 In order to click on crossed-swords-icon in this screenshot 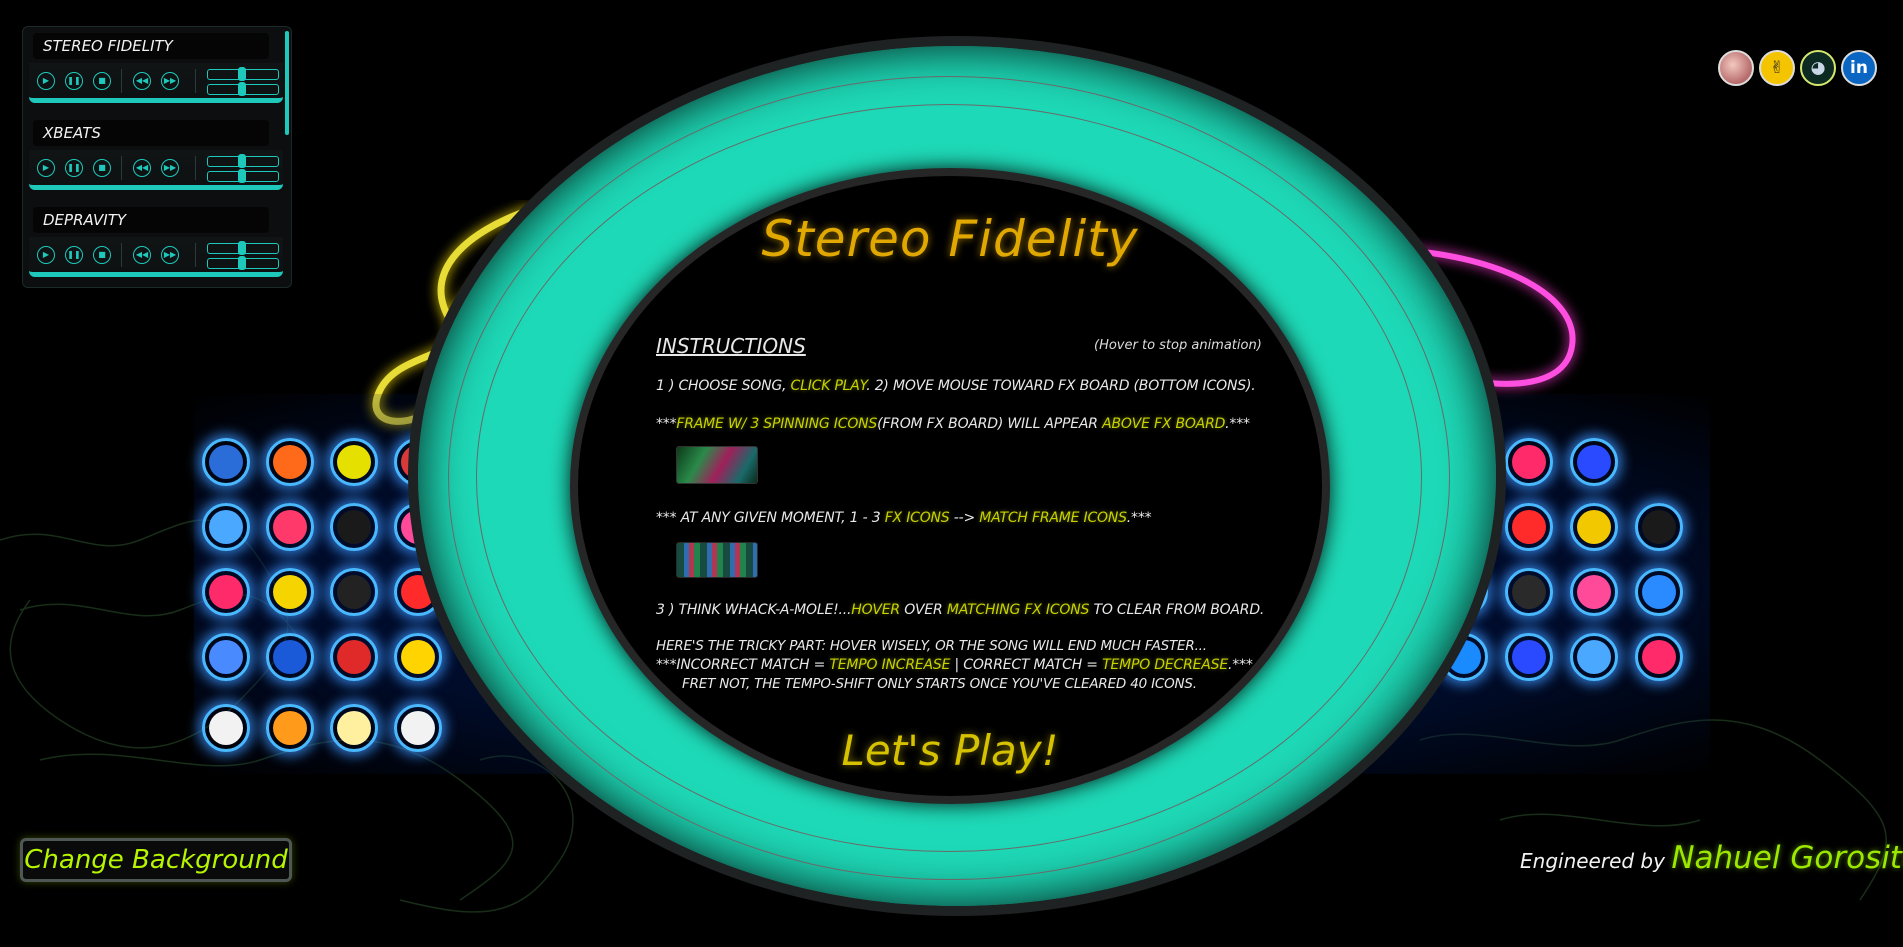, I will do `click(1529, 657)`.